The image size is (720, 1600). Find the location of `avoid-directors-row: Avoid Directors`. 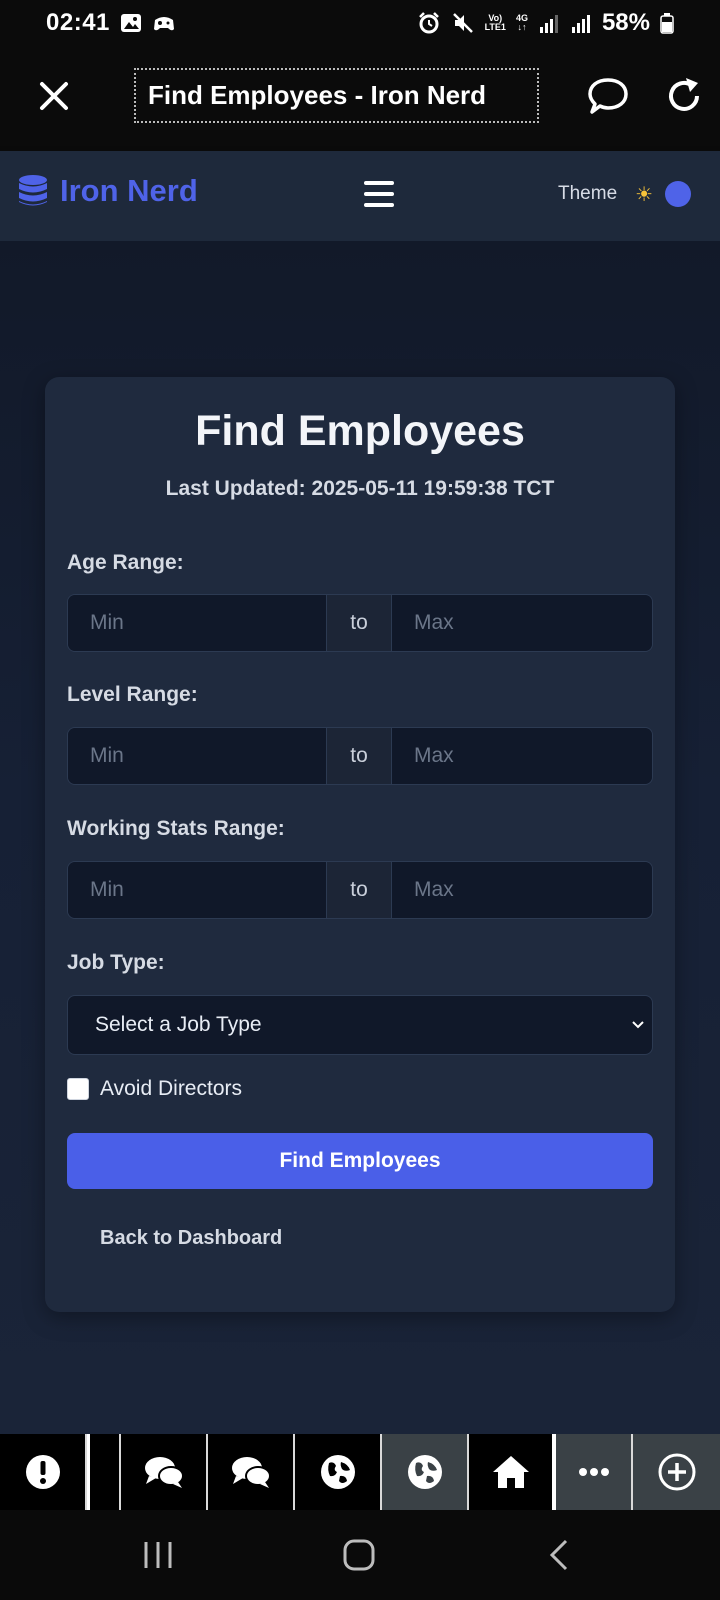

avoid-directors-row: Avoid Directors is located at coordinates (154, 1089).